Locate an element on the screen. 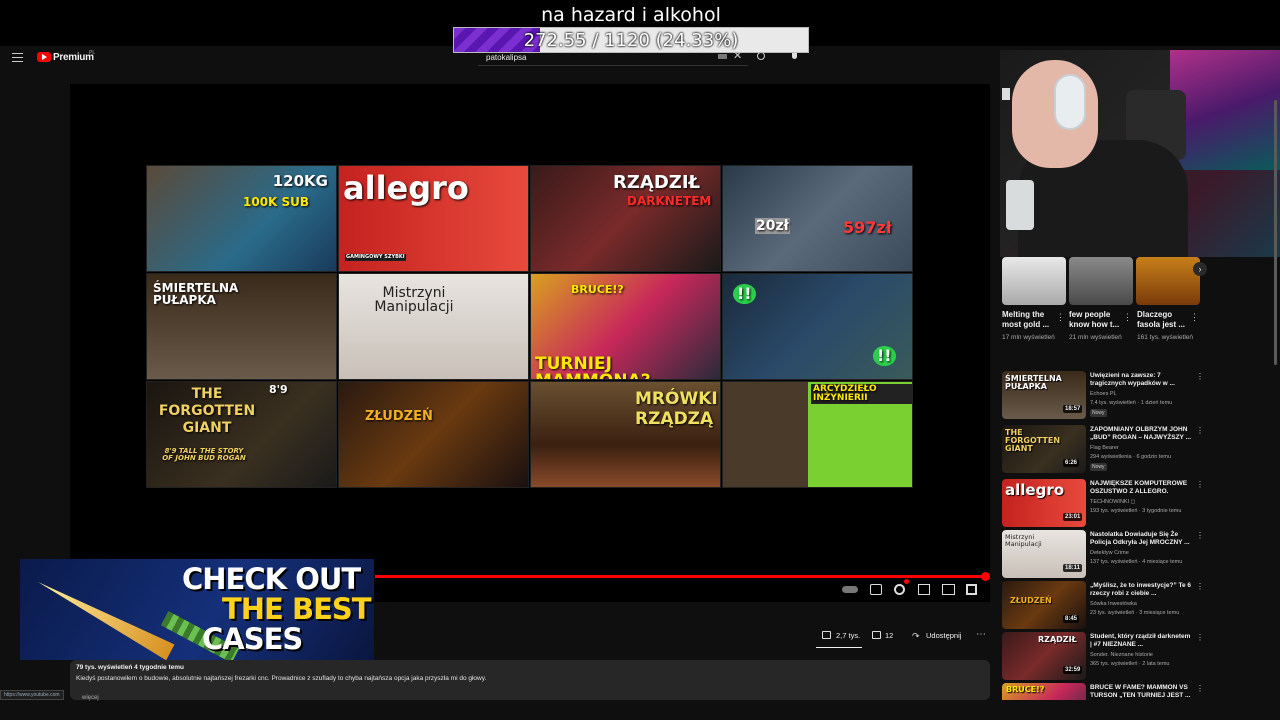 This screenshot has height=720, width=1280. search-query: patokalipsa is located at coordinates (506, 57).